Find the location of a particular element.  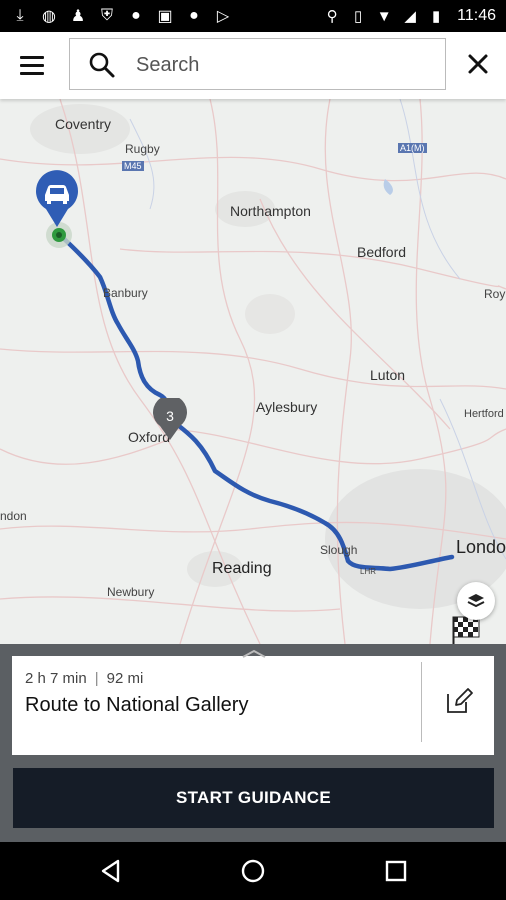

place-aylesbury: Aylesbury is located at coordinates (287, 407).